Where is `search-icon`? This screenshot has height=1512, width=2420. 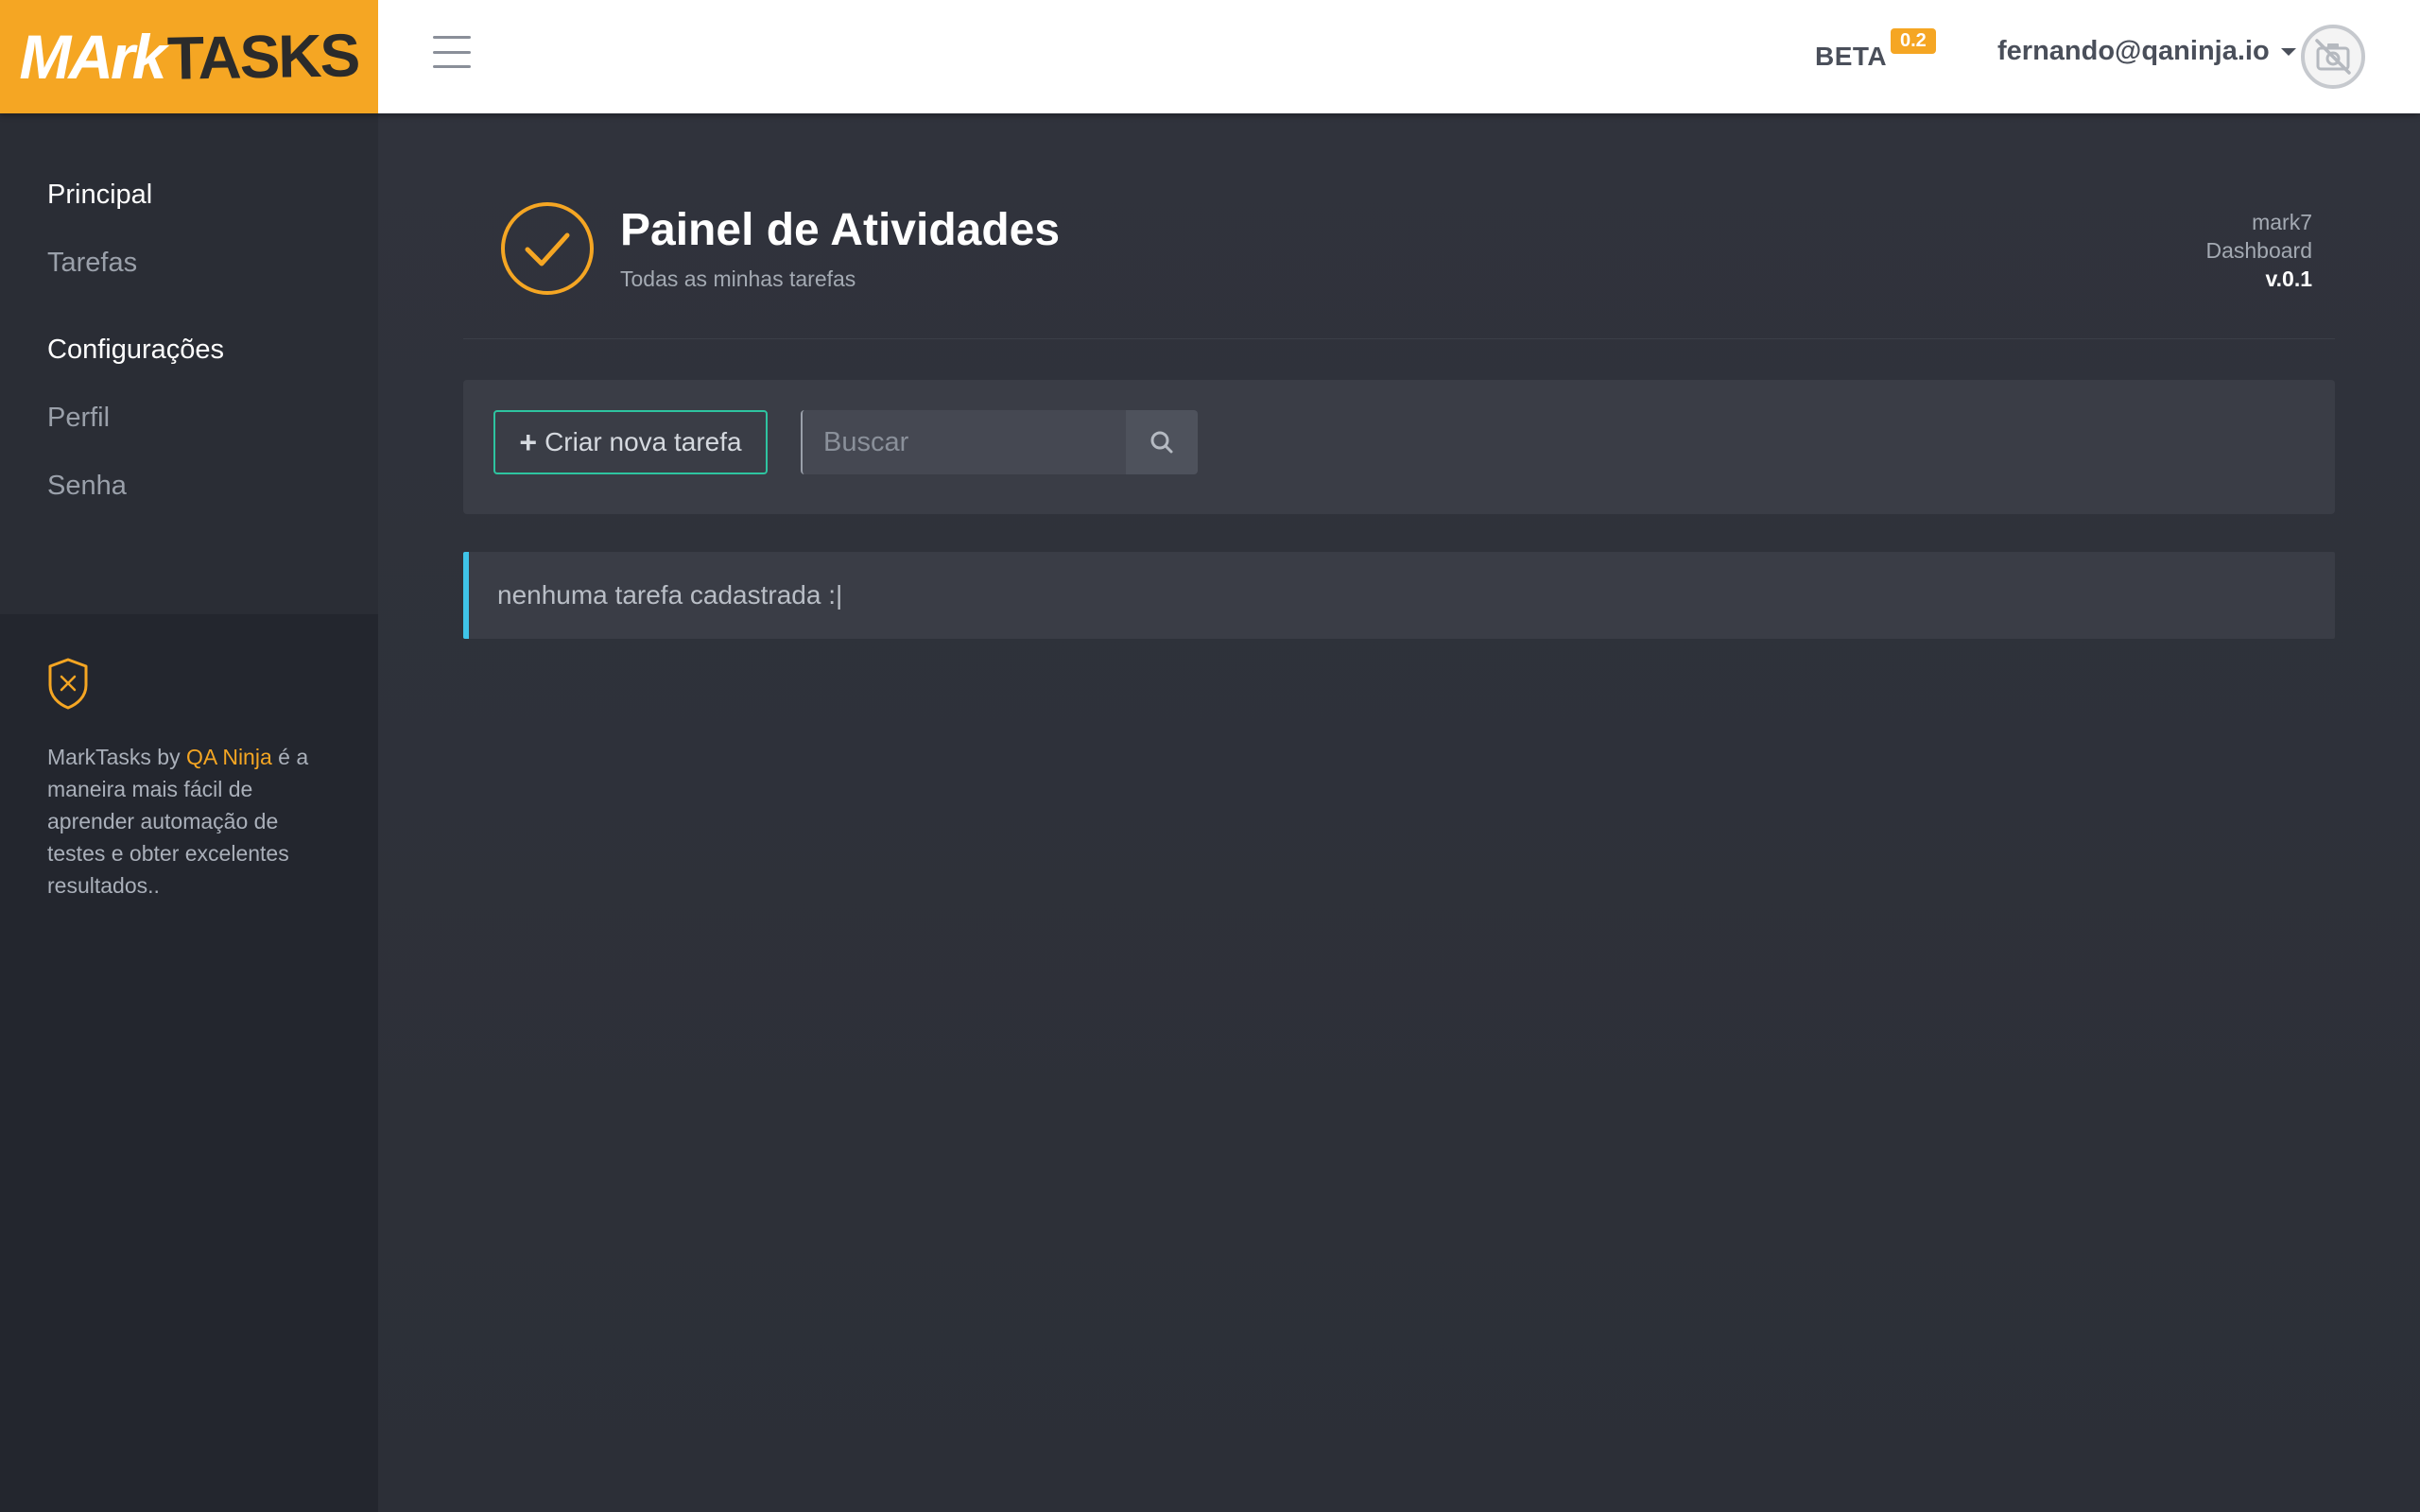
search-icon is located at coordinates (1161, 442).